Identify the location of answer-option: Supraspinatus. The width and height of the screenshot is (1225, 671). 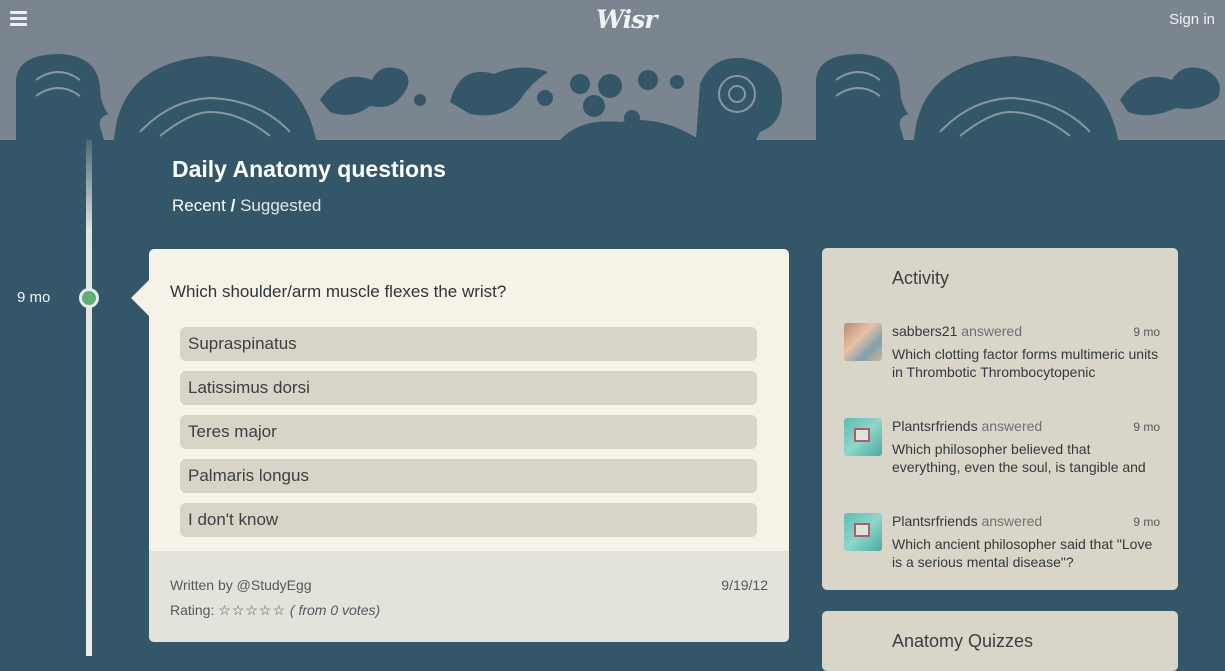
(468, 344).